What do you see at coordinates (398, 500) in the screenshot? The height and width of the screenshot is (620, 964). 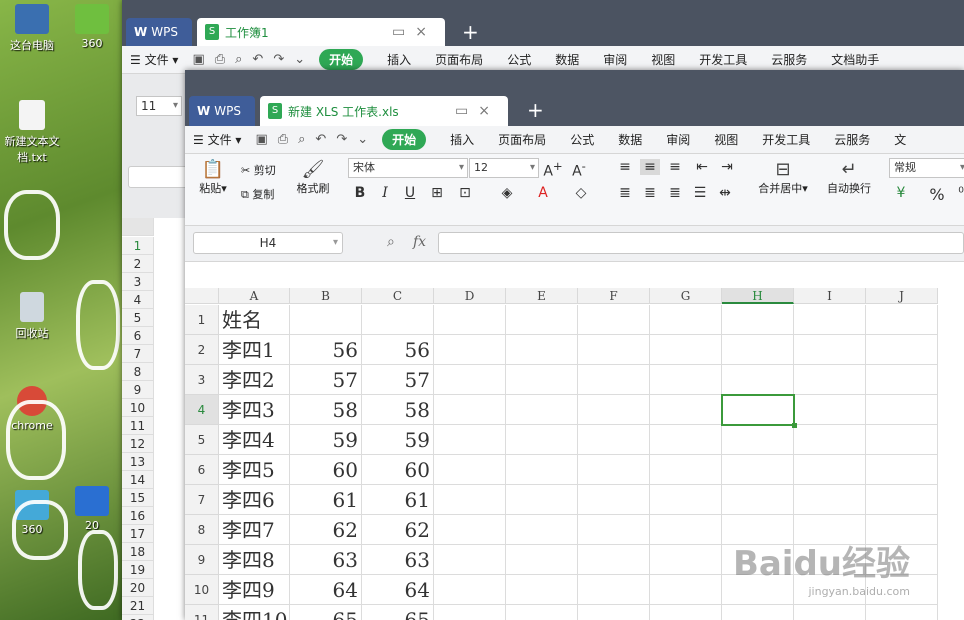 I see `cell-C7: 61` at bounding box center [398, 500].